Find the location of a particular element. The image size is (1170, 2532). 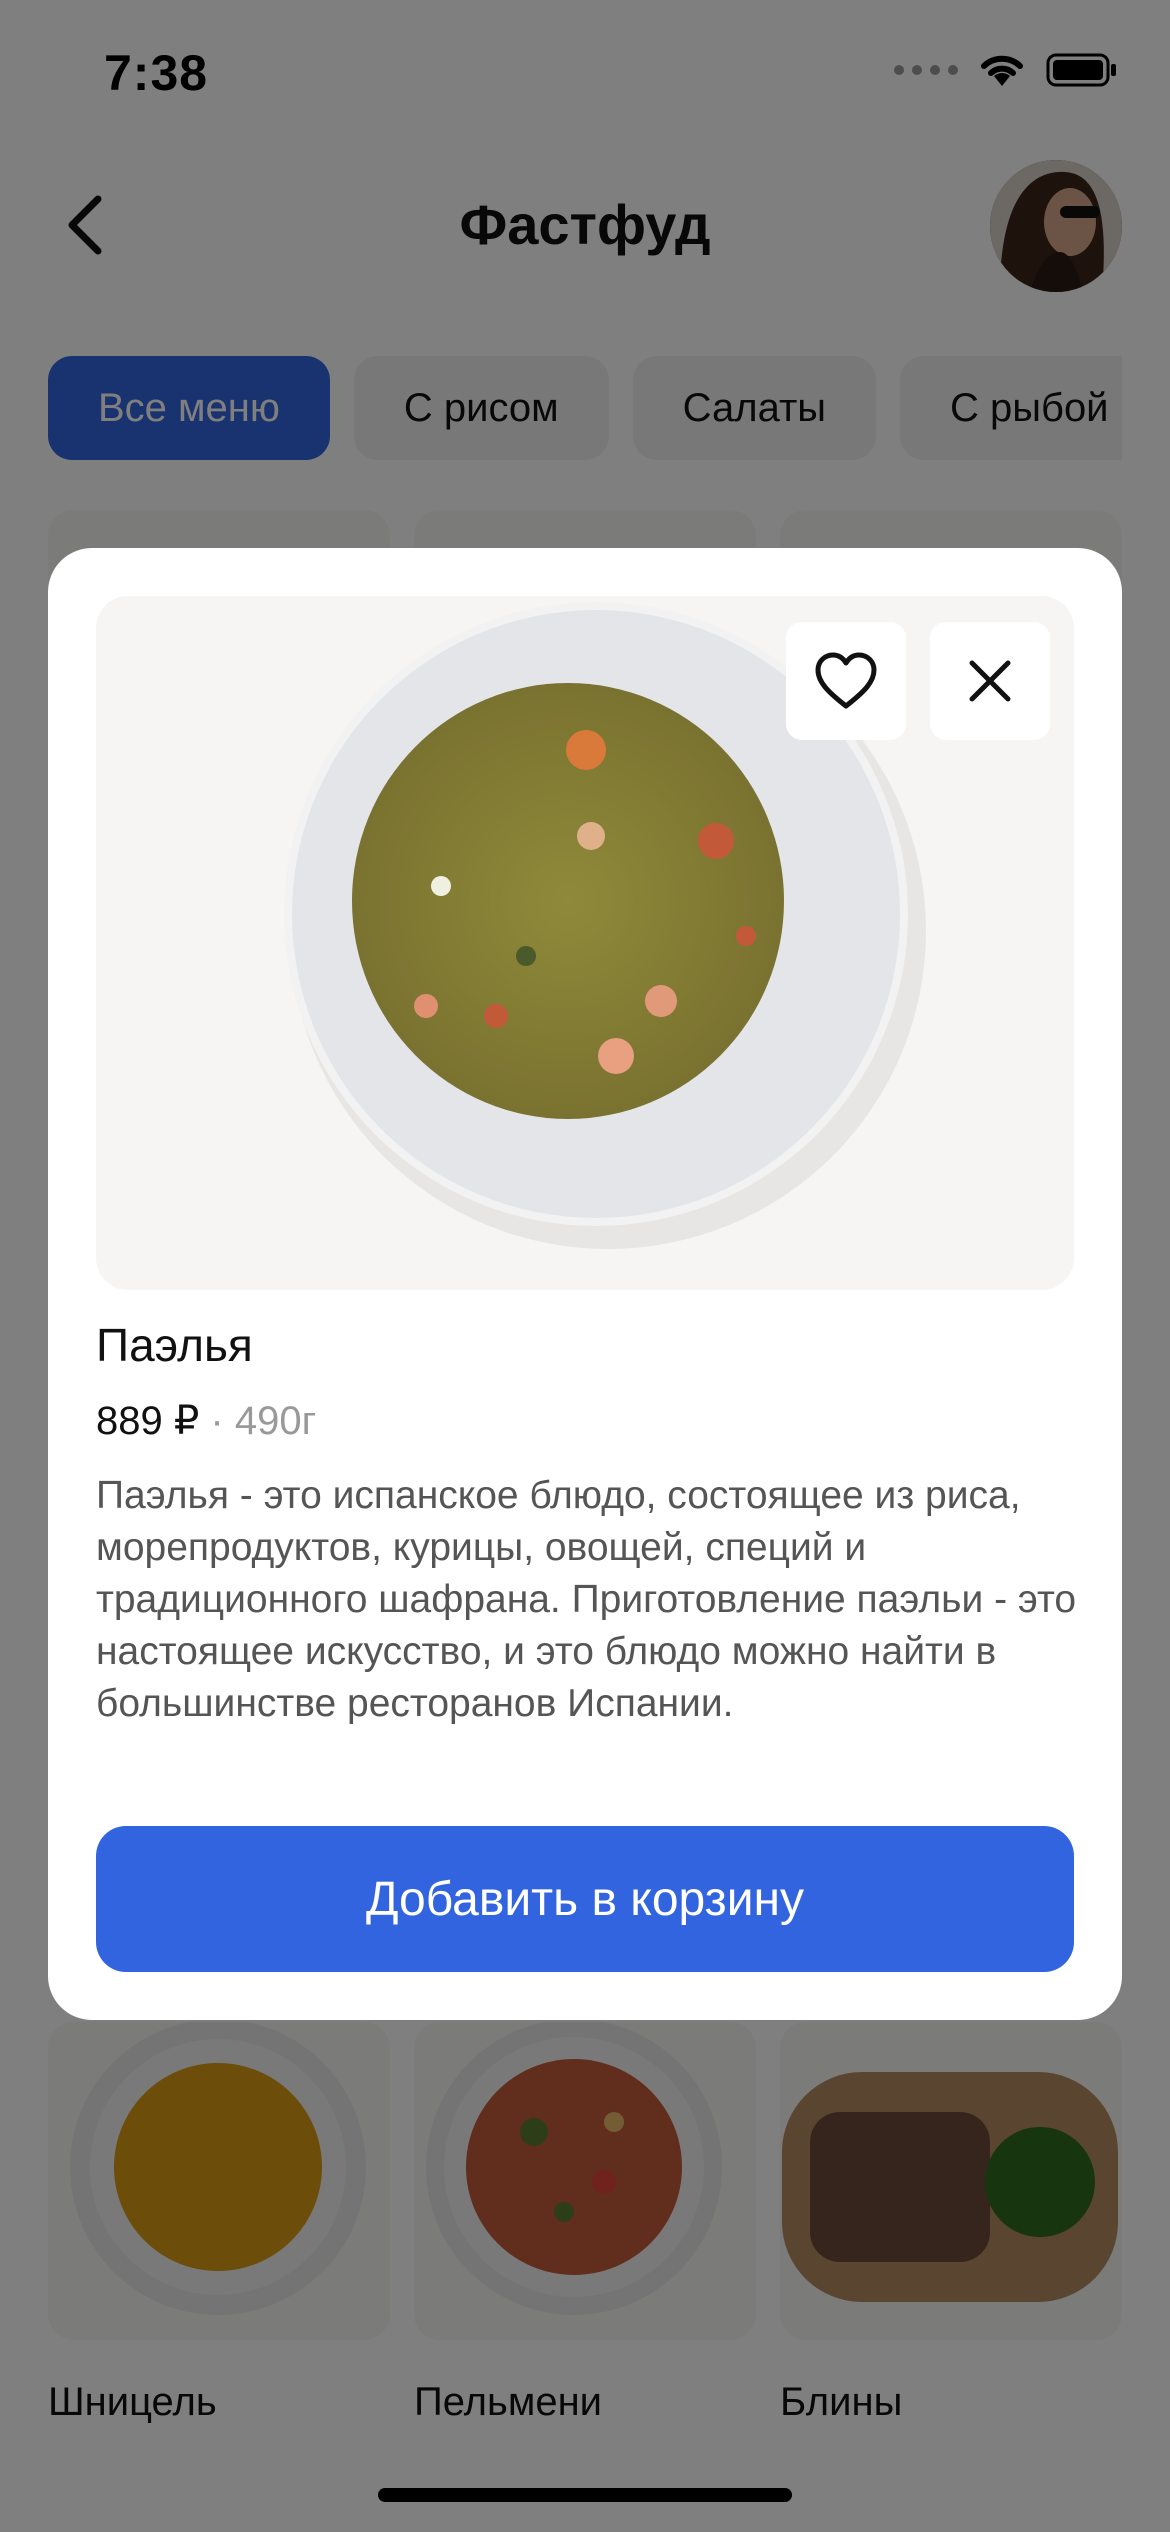

dish-meta: 889 ₽ · 490г is located at coordinates (206, 1421).